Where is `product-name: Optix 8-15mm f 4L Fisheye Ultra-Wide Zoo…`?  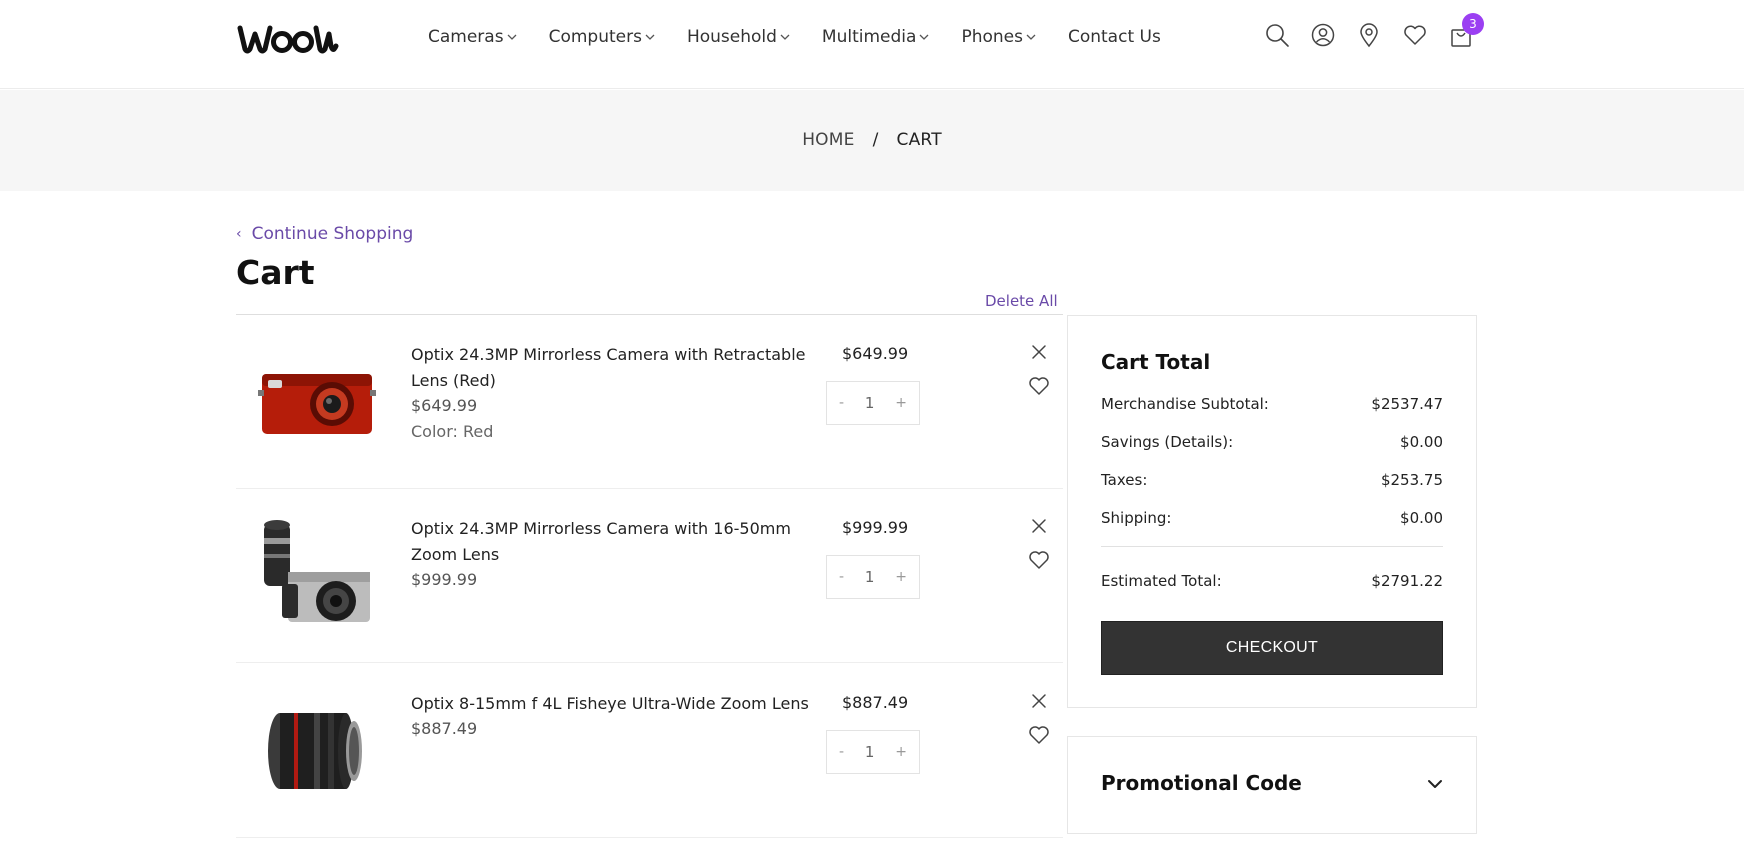 product-name: Optix 8-15mm f 4L Fisheye Ultra-Wide Zoo… is located at coordinates (621, 704).